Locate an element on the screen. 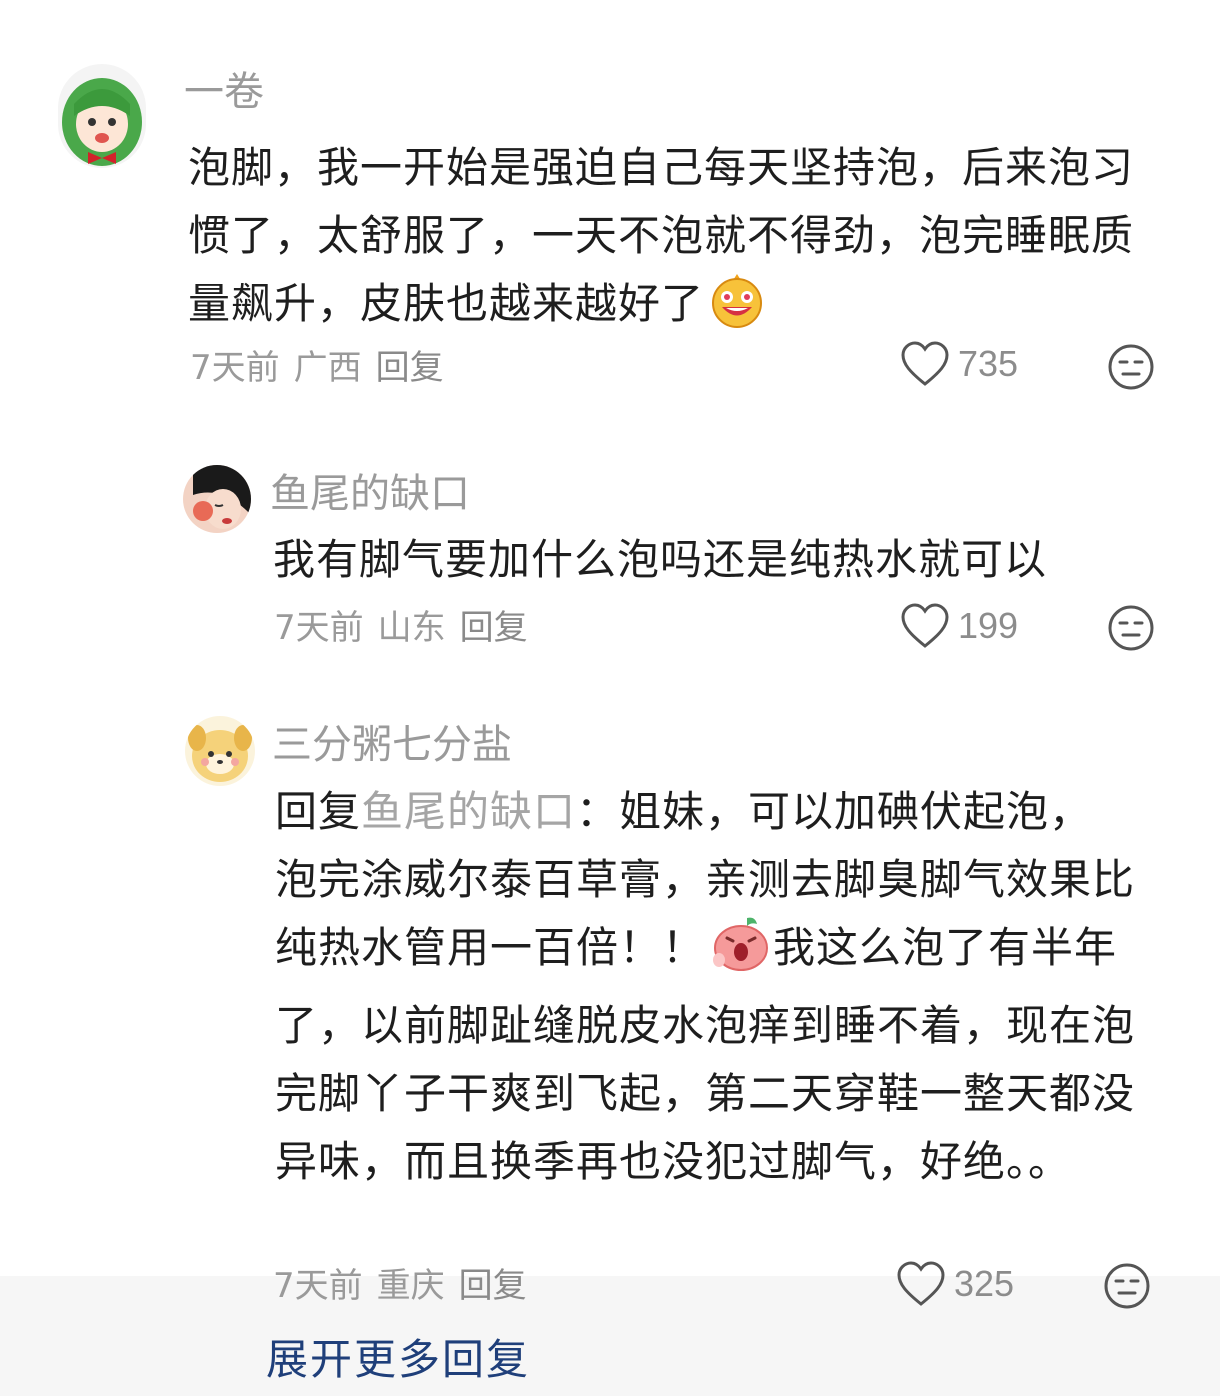 This screenshot has width=1220, height=1396. reply-prefix: 回复 is located at coordinates (318, 811).